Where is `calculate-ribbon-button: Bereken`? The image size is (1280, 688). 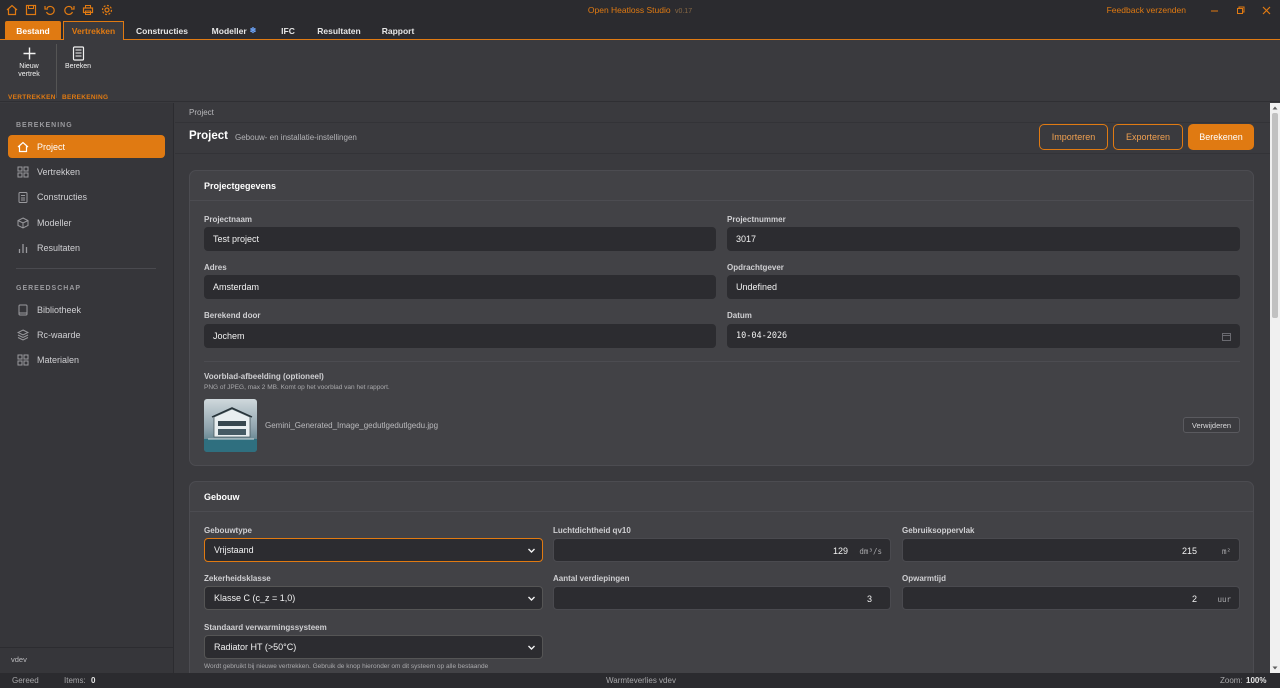 calculate-ribbon-button: Bereken is located at coordinates (78, 58).